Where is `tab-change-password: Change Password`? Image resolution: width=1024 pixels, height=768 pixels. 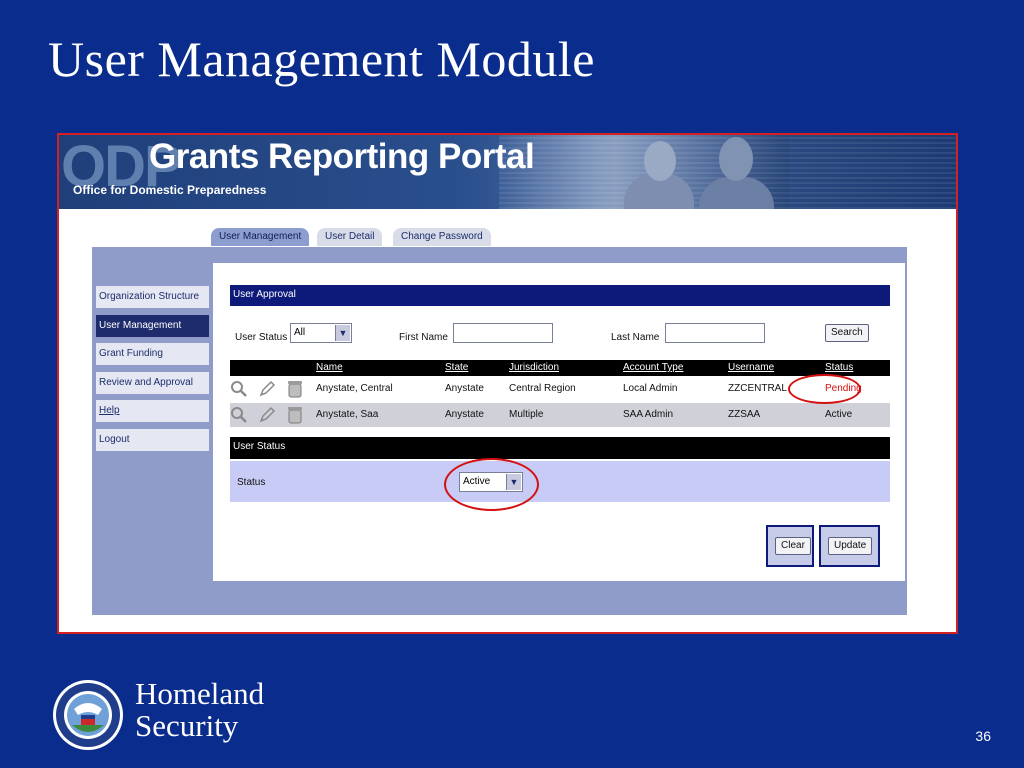 tab-change-password: Change Password is located at coordinates (442, 237).